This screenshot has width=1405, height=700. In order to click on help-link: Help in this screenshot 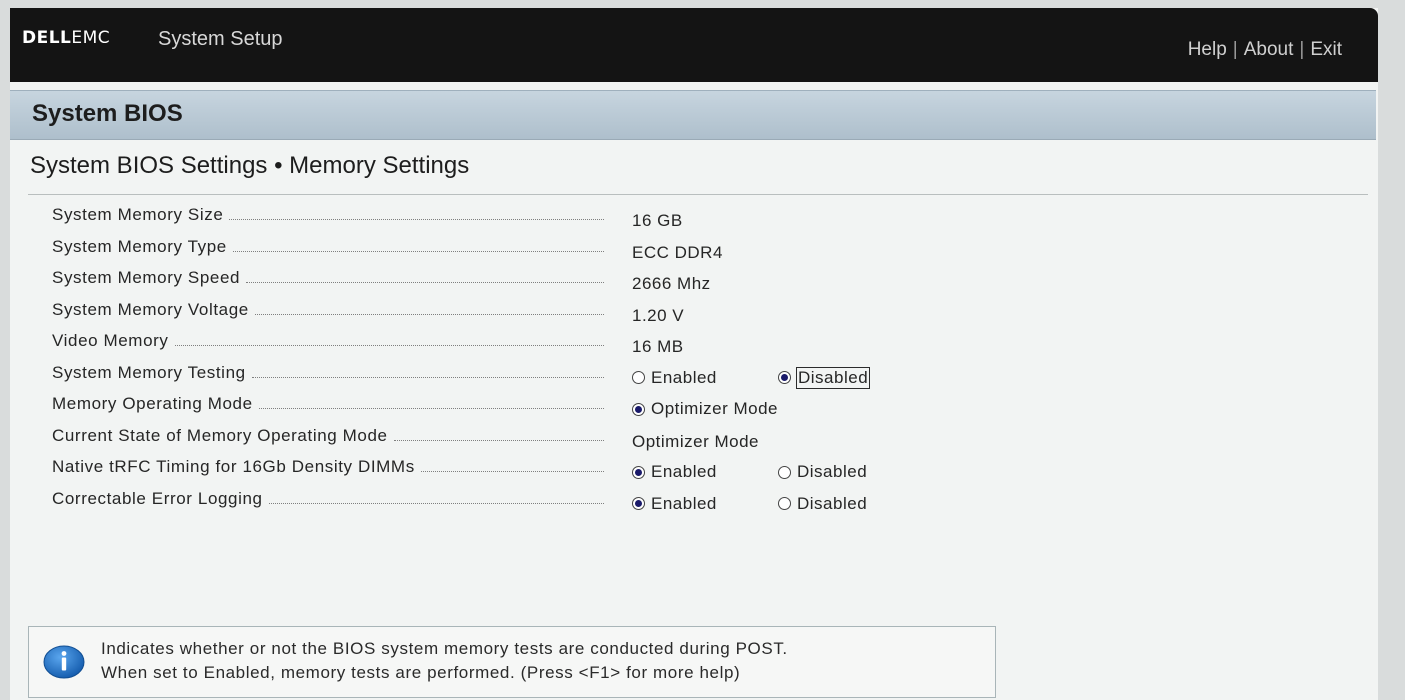, I will do `click(1207, 49)`.